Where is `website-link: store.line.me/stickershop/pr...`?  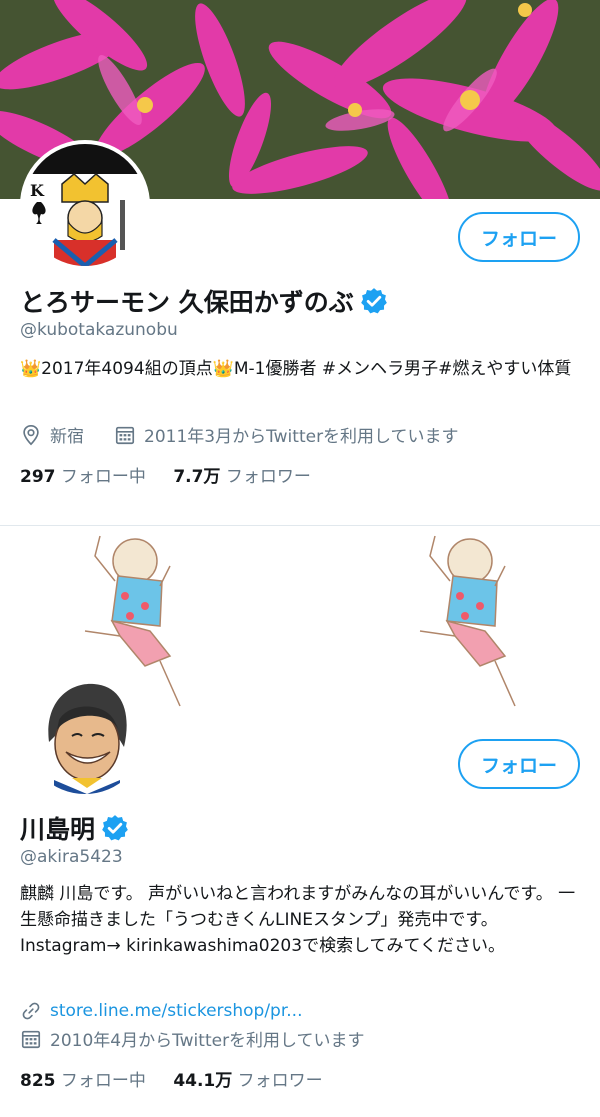
website-link: store.line.me/stickershop/pr... is located at coordinates (176, 1011).